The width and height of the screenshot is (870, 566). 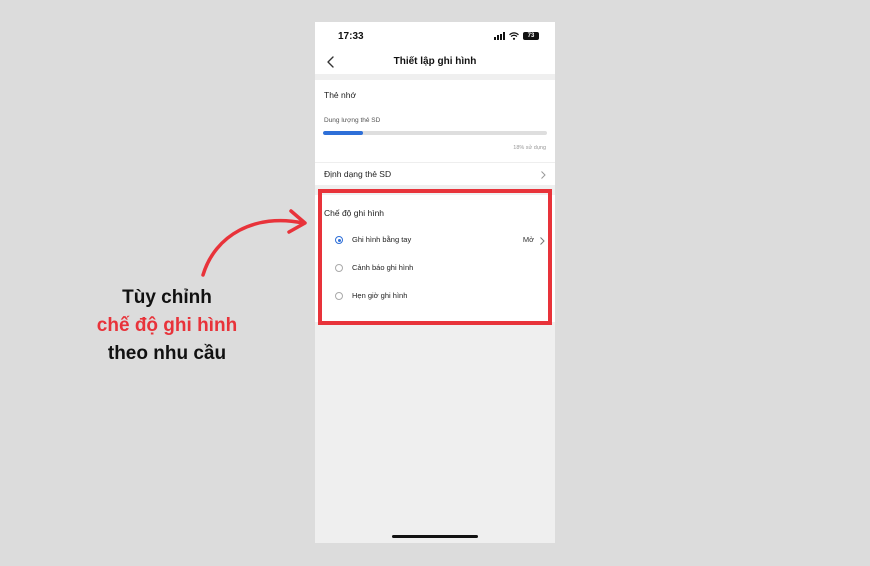 I want to click on annotation-line-2: chế độ ghi hình, so click(x=167, y=325).